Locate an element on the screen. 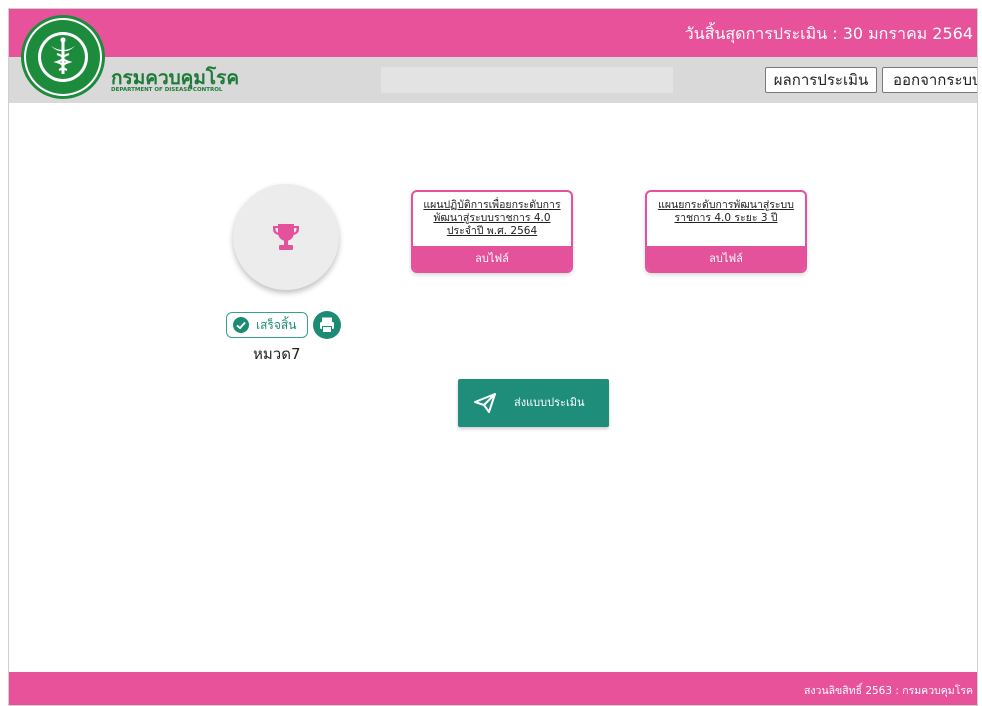 This screenshot has height=706, width=982. results-button: ผลการประเมิน is located at coordinates (821, 80).